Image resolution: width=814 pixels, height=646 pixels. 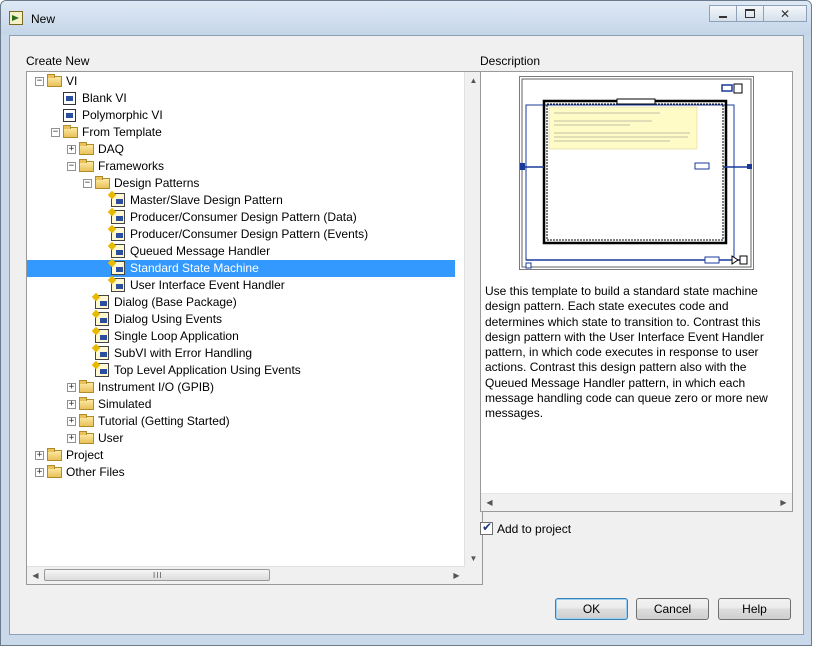 What do you see at coordinates (104, 98) in the screenshot?
I see `tree-item-label: Blank VI` at bounding box center [104, 98].